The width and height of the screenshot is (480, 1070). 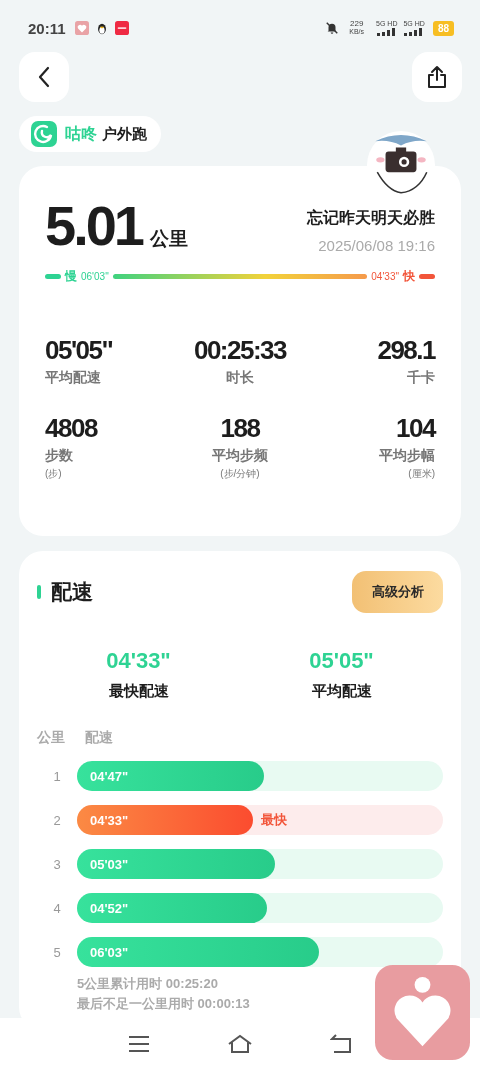 What do you see at coordinates (57, 908) in the screenshot?
I see `km-number: 4` at bounding box center [57, 908].